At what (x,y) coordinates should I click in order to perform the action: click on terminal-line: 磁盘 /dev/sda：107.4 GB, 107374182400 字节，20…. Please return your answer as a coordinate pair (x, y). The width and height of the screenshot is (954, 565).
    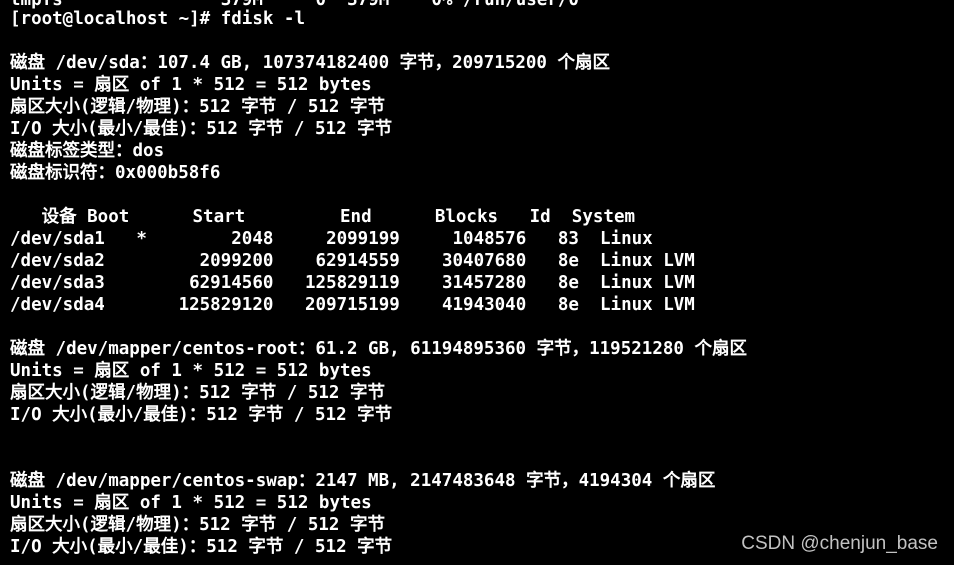
    Looking at the image, I should click on (310, 63).